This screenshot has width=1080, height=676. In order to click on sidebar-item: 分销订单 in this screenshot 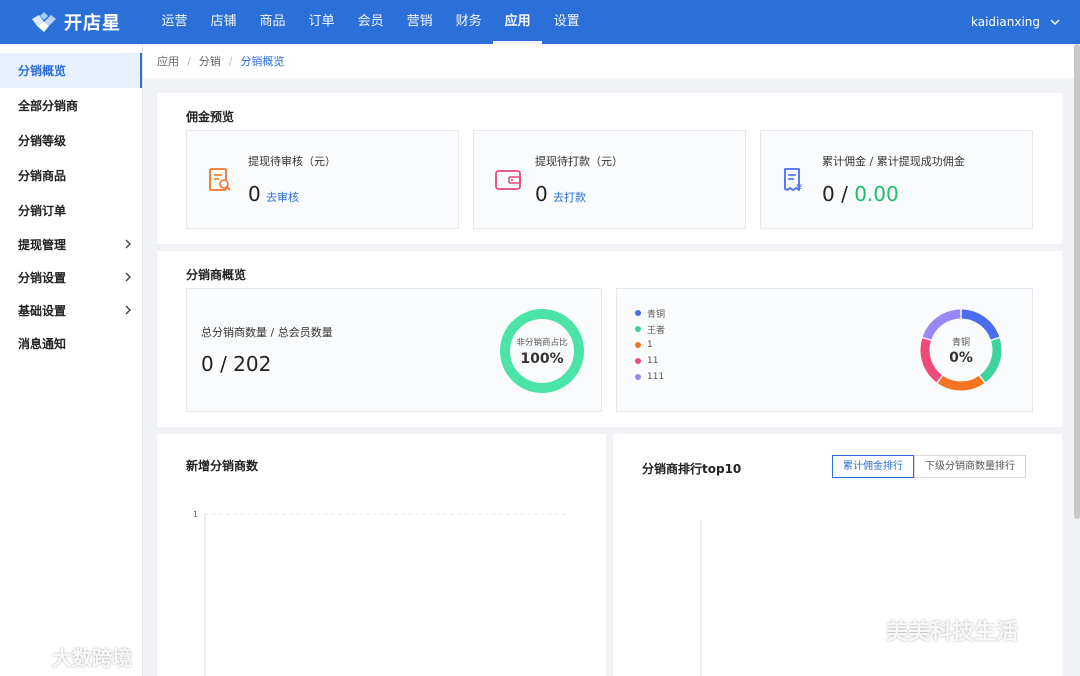, I will do `click(71, 210)`.